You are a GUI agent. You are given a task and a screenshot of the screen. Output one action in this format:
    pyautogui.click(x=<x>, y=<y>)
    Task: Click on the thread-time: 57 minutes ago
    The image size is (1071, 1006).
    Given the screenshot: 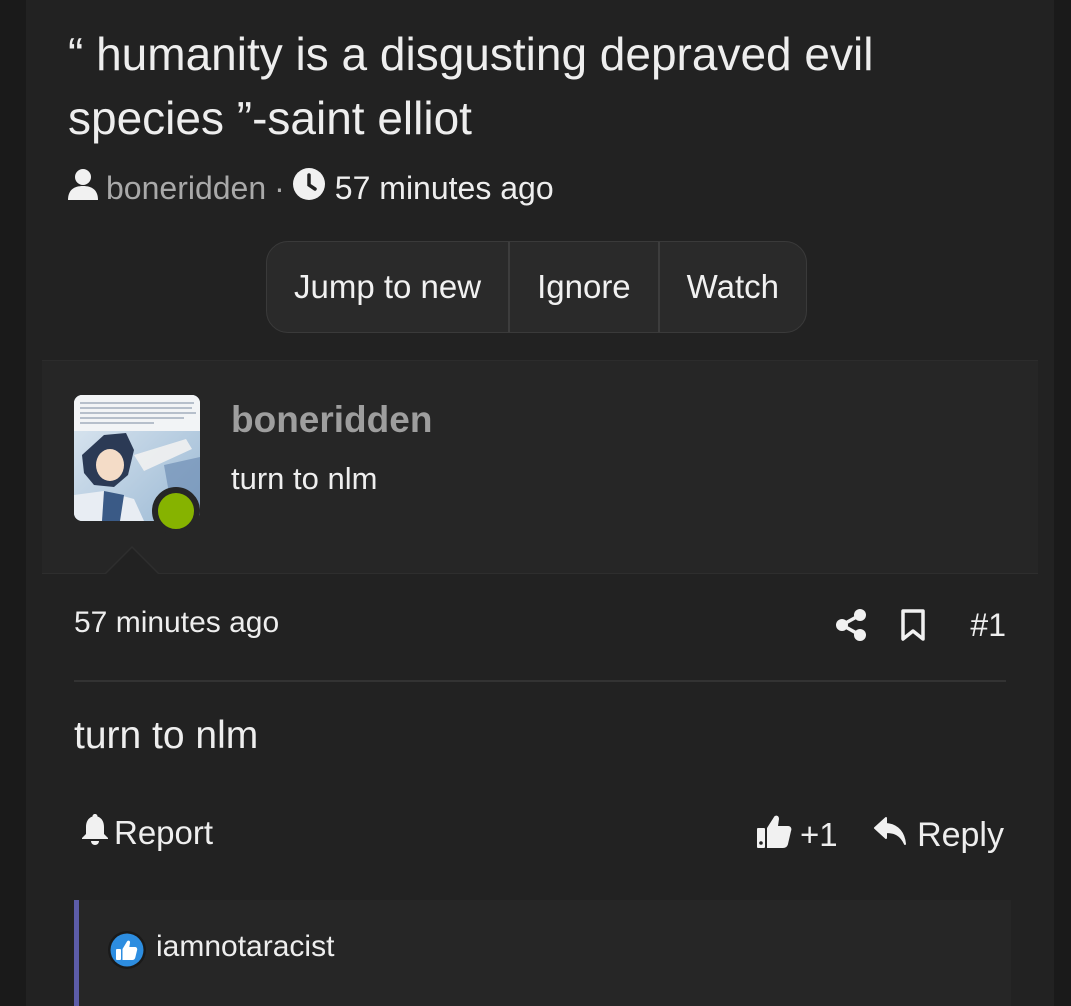 What is the action you would take?
    pyautogui.click(x=444, y=188)
    